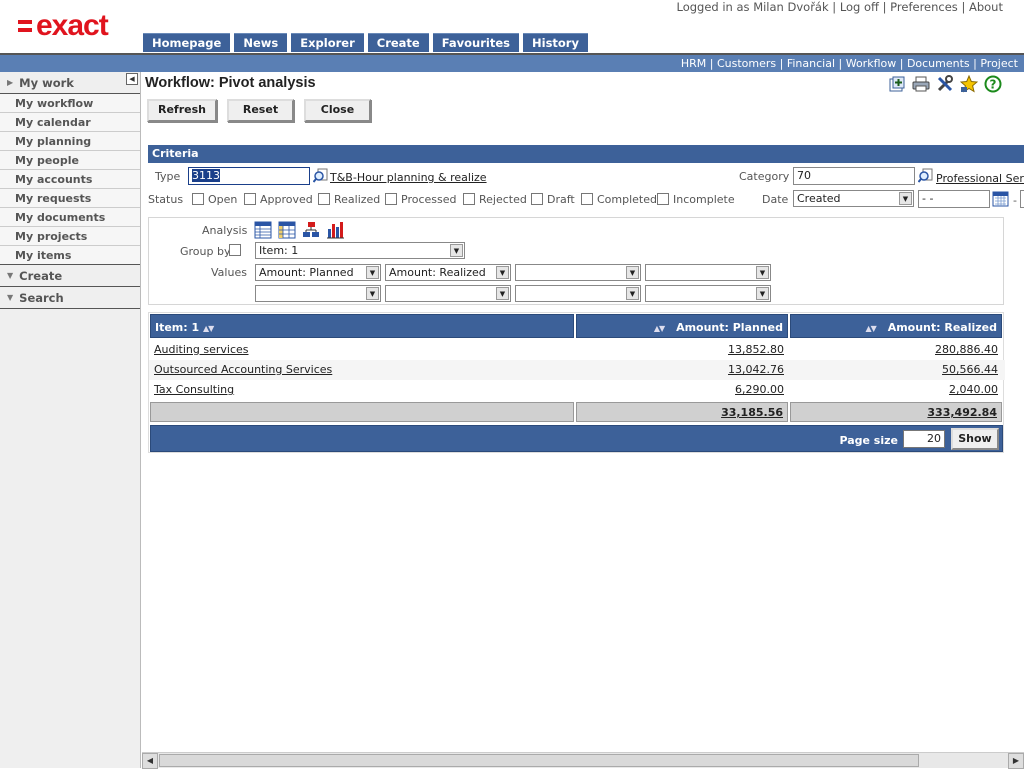  I want to click on sidebar-item-my-items: My items, so click(70, 255).